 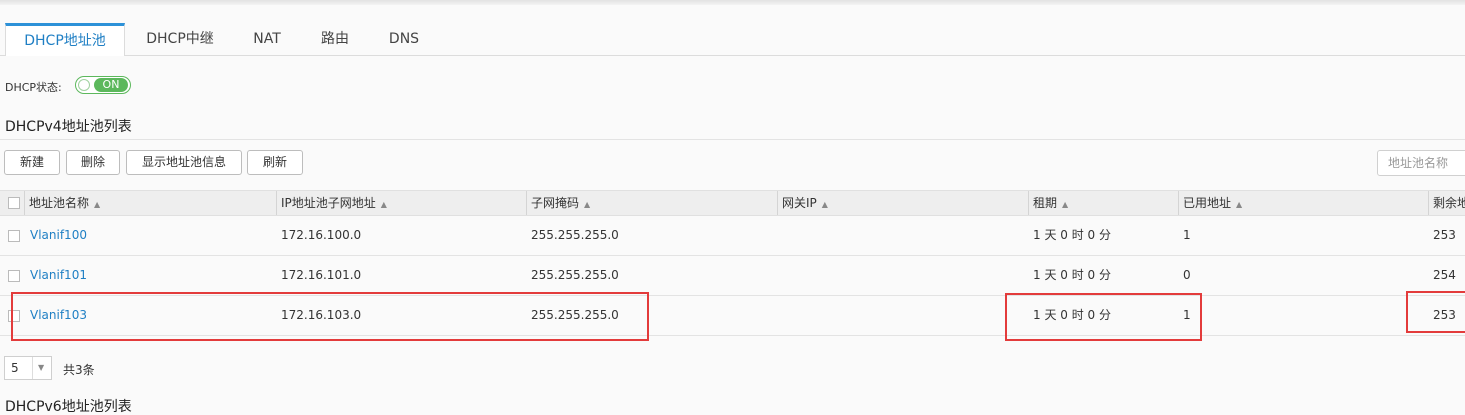 What do you see at coordinates (59, 203) in the screenshot?
I see `col-pool-name-label: 地址池名称` at bounding box center [59, 203].